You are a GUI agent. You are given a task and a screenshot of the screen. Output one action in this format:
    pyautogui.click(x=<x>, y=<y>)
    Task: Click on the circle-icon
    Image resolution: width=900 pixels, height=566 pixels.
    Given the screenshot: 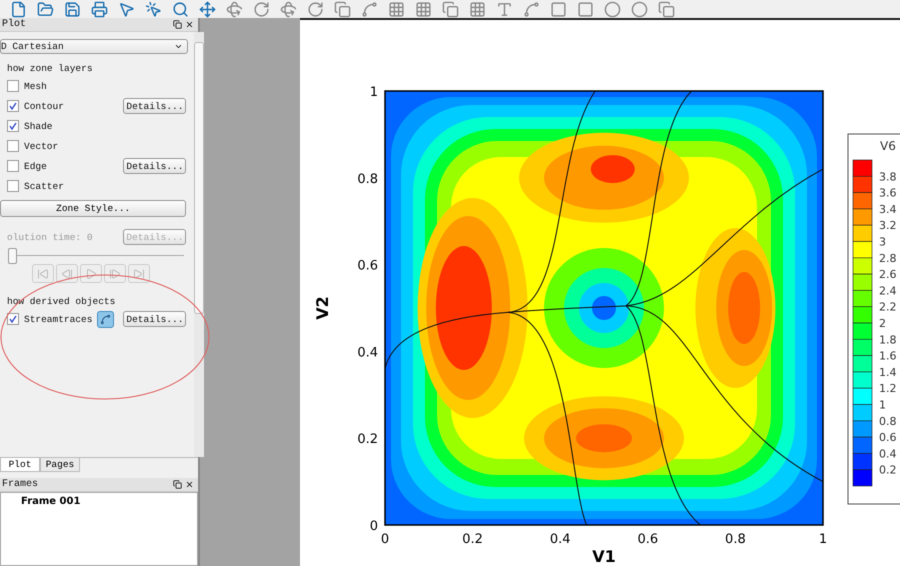 What is the action you would take?
    pyautogui.click(x=612, y=9)
    